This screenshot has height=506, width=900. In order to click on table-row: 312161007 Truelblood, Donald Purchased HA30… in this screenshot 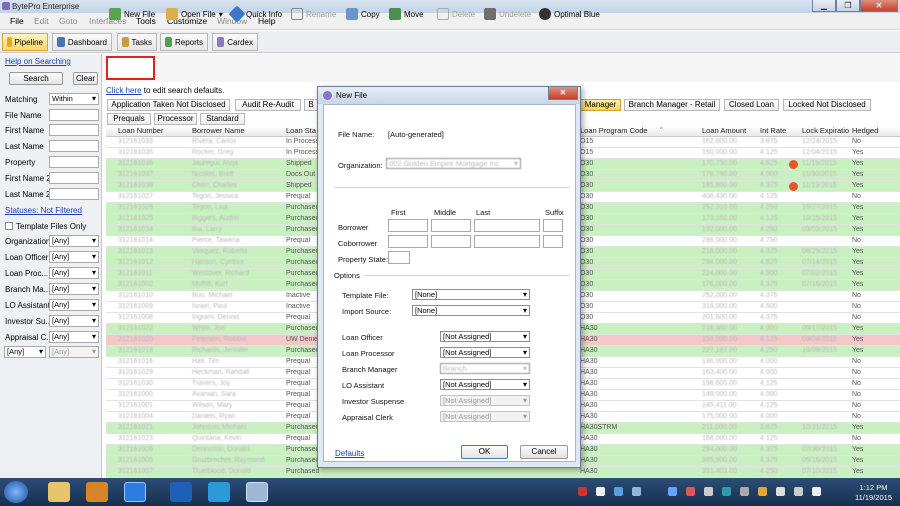, I will do `click(503, 472)`.